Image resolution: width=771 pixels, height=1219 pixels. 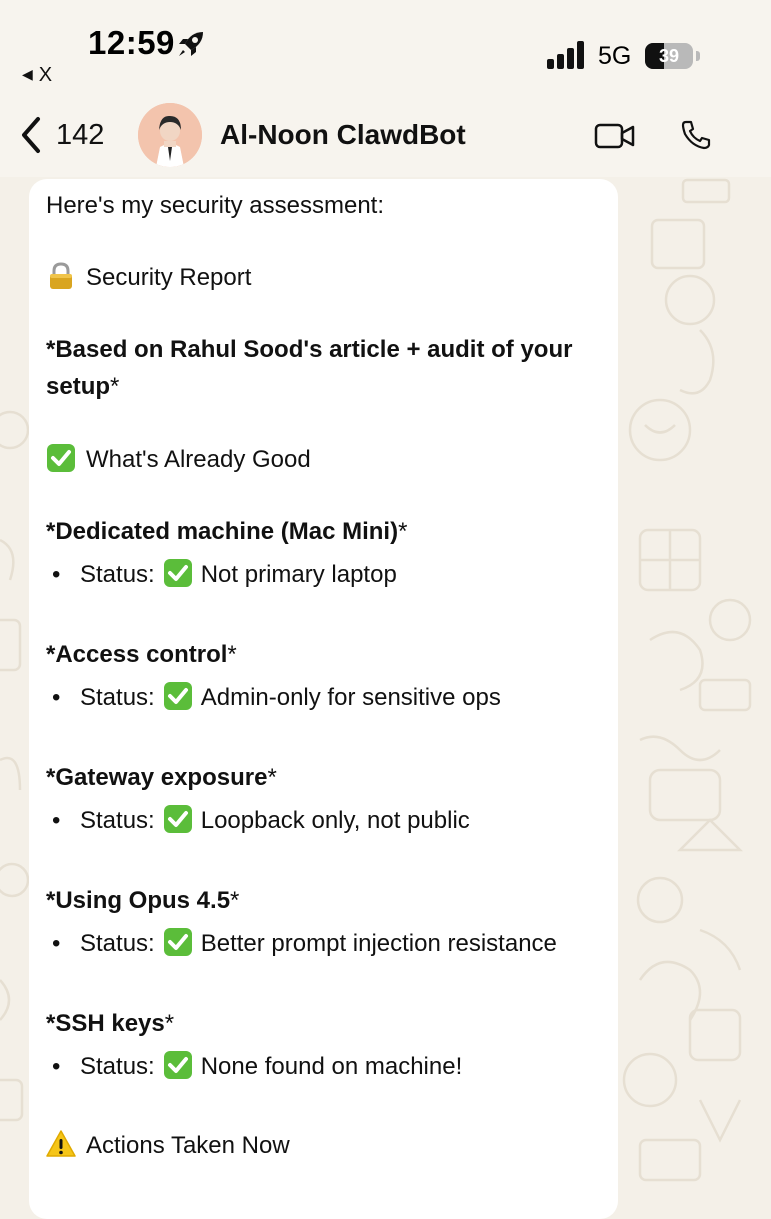 I want to click on back-triangle-icon: ◀, so click(x=27, y=74).